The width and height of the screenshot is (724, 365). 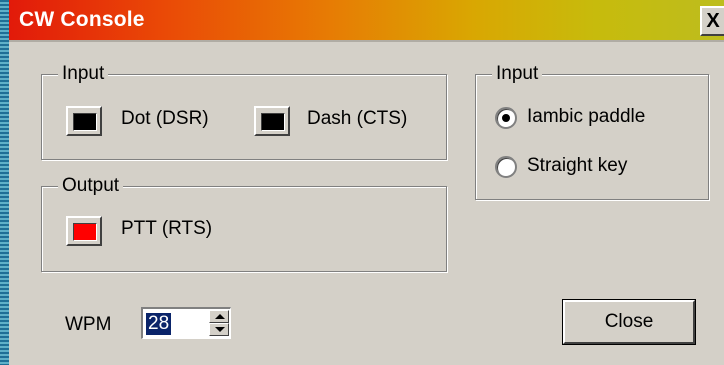 I want to click on ptt-indicator, so click(x=84, y=231).